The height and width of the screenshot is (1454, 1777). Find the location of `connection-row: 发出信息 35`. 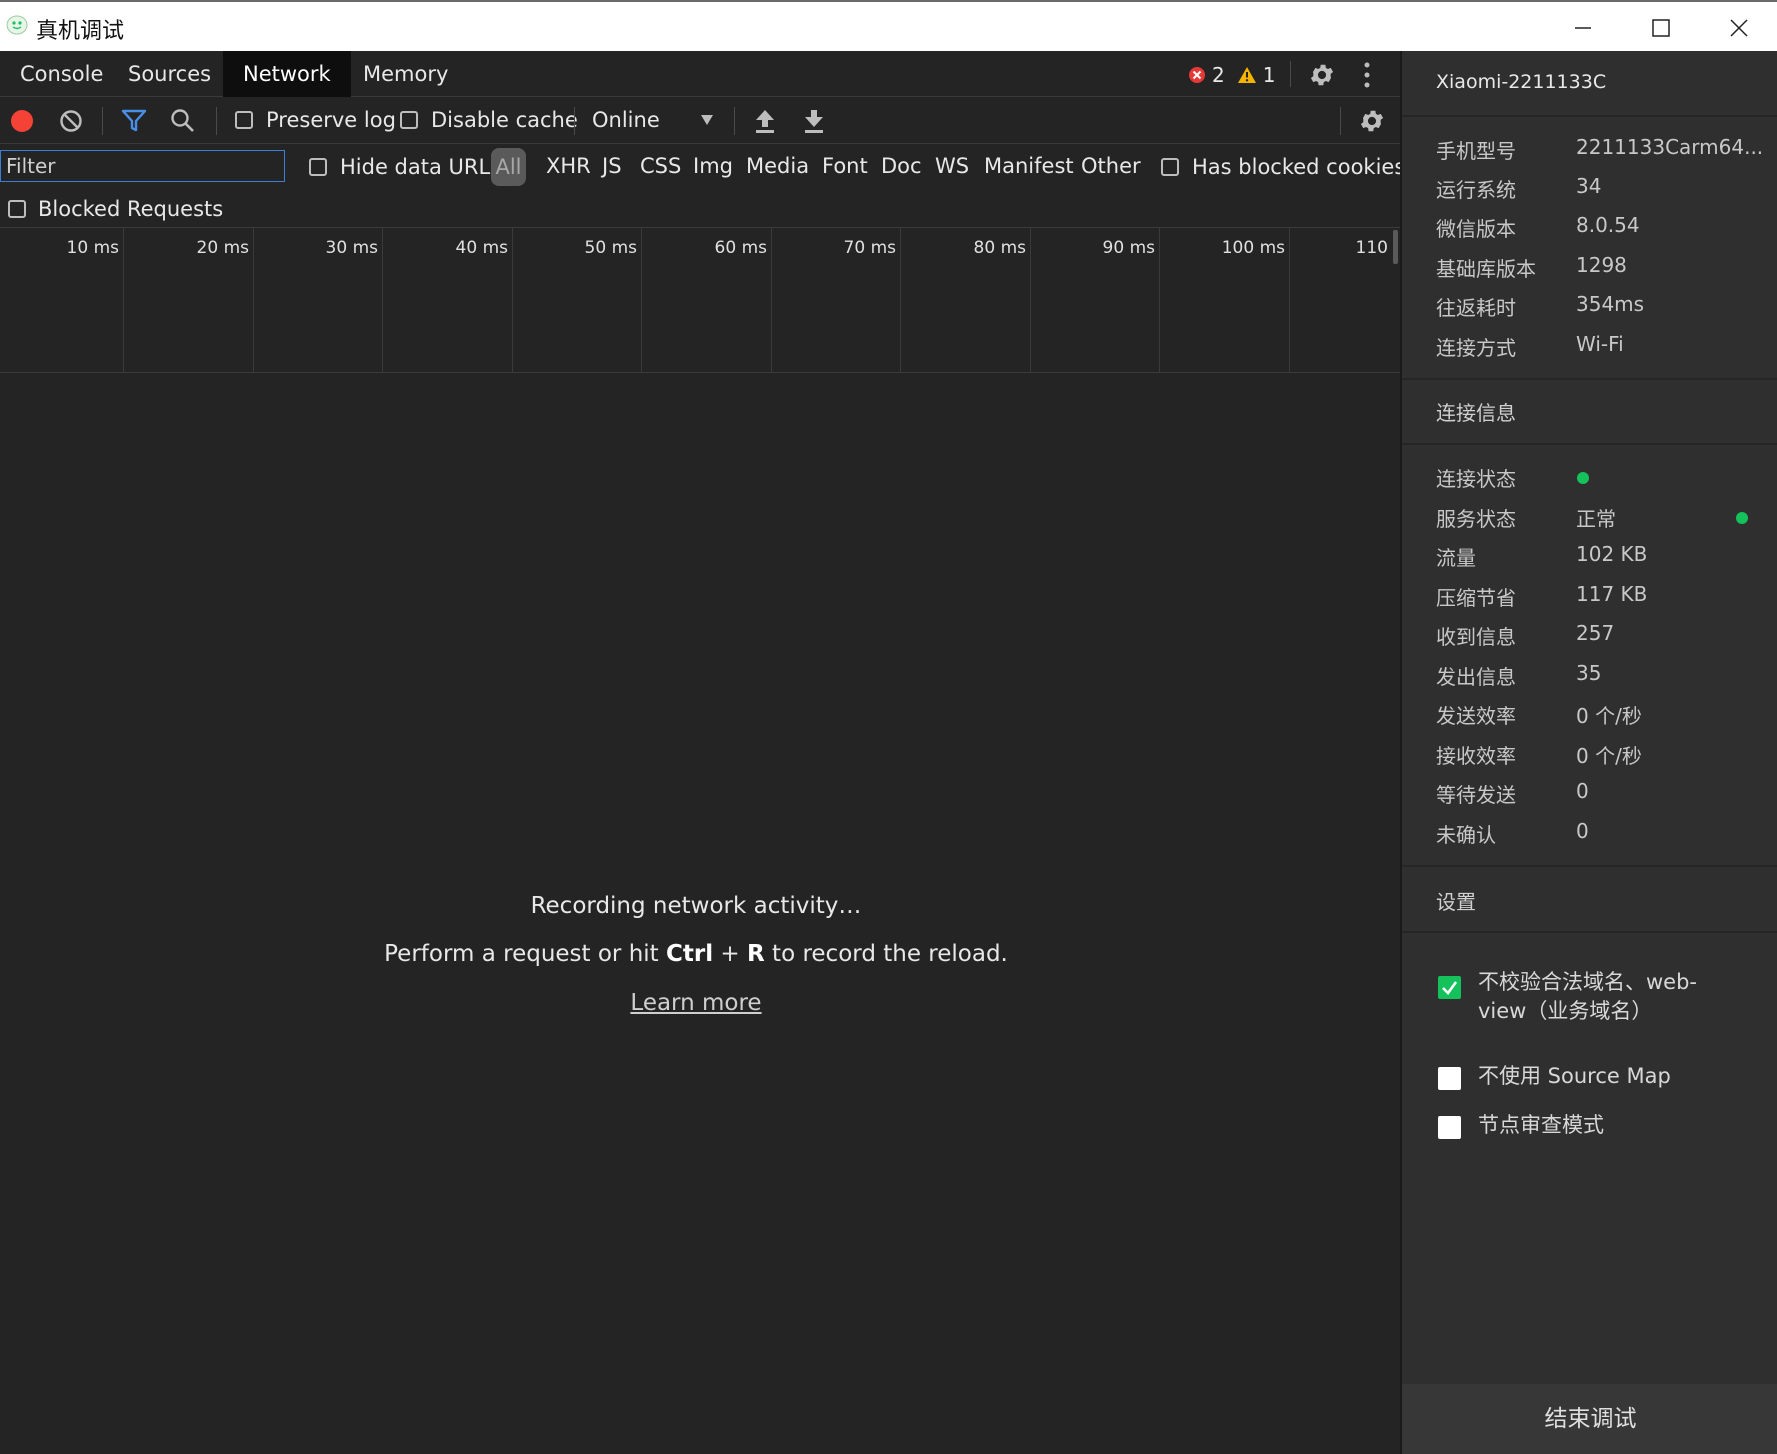

connection-row: 发出信息 35 is located at coordinates (1601, 676).